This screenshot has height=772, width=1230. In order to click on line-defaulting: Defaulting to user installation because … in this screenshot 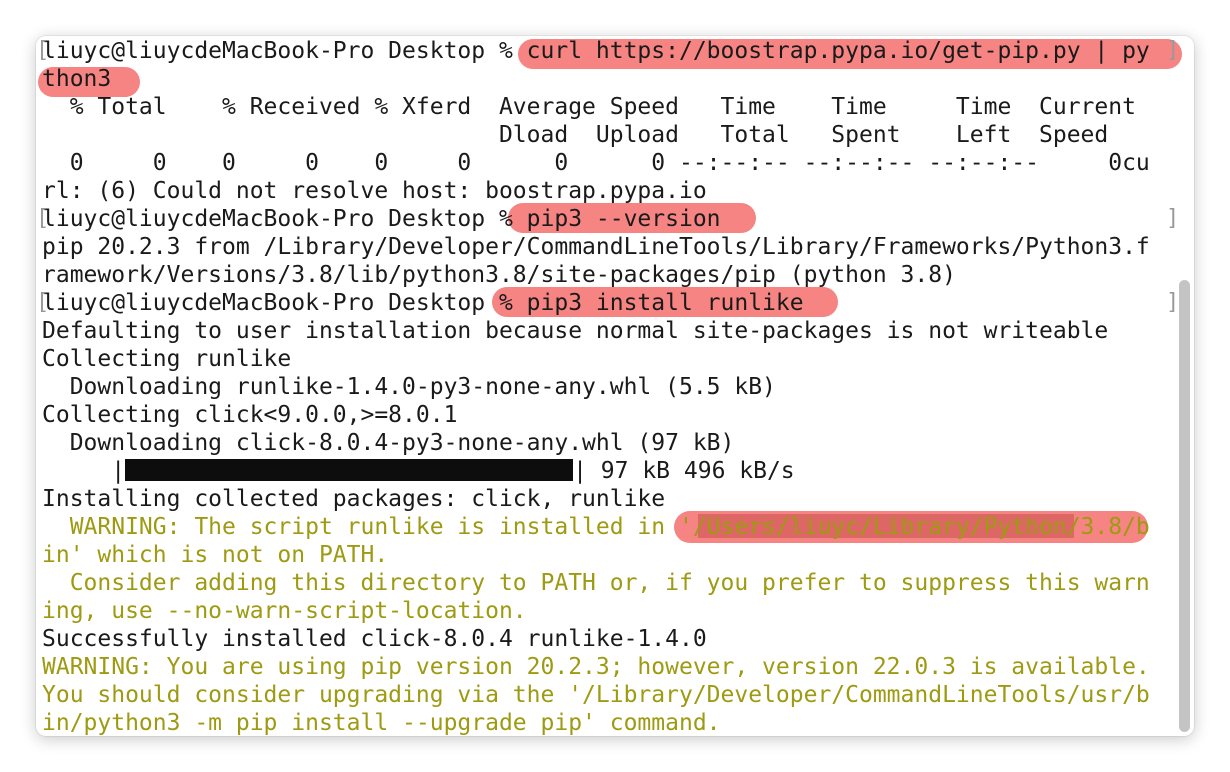, I will do `click(575, 331)`.